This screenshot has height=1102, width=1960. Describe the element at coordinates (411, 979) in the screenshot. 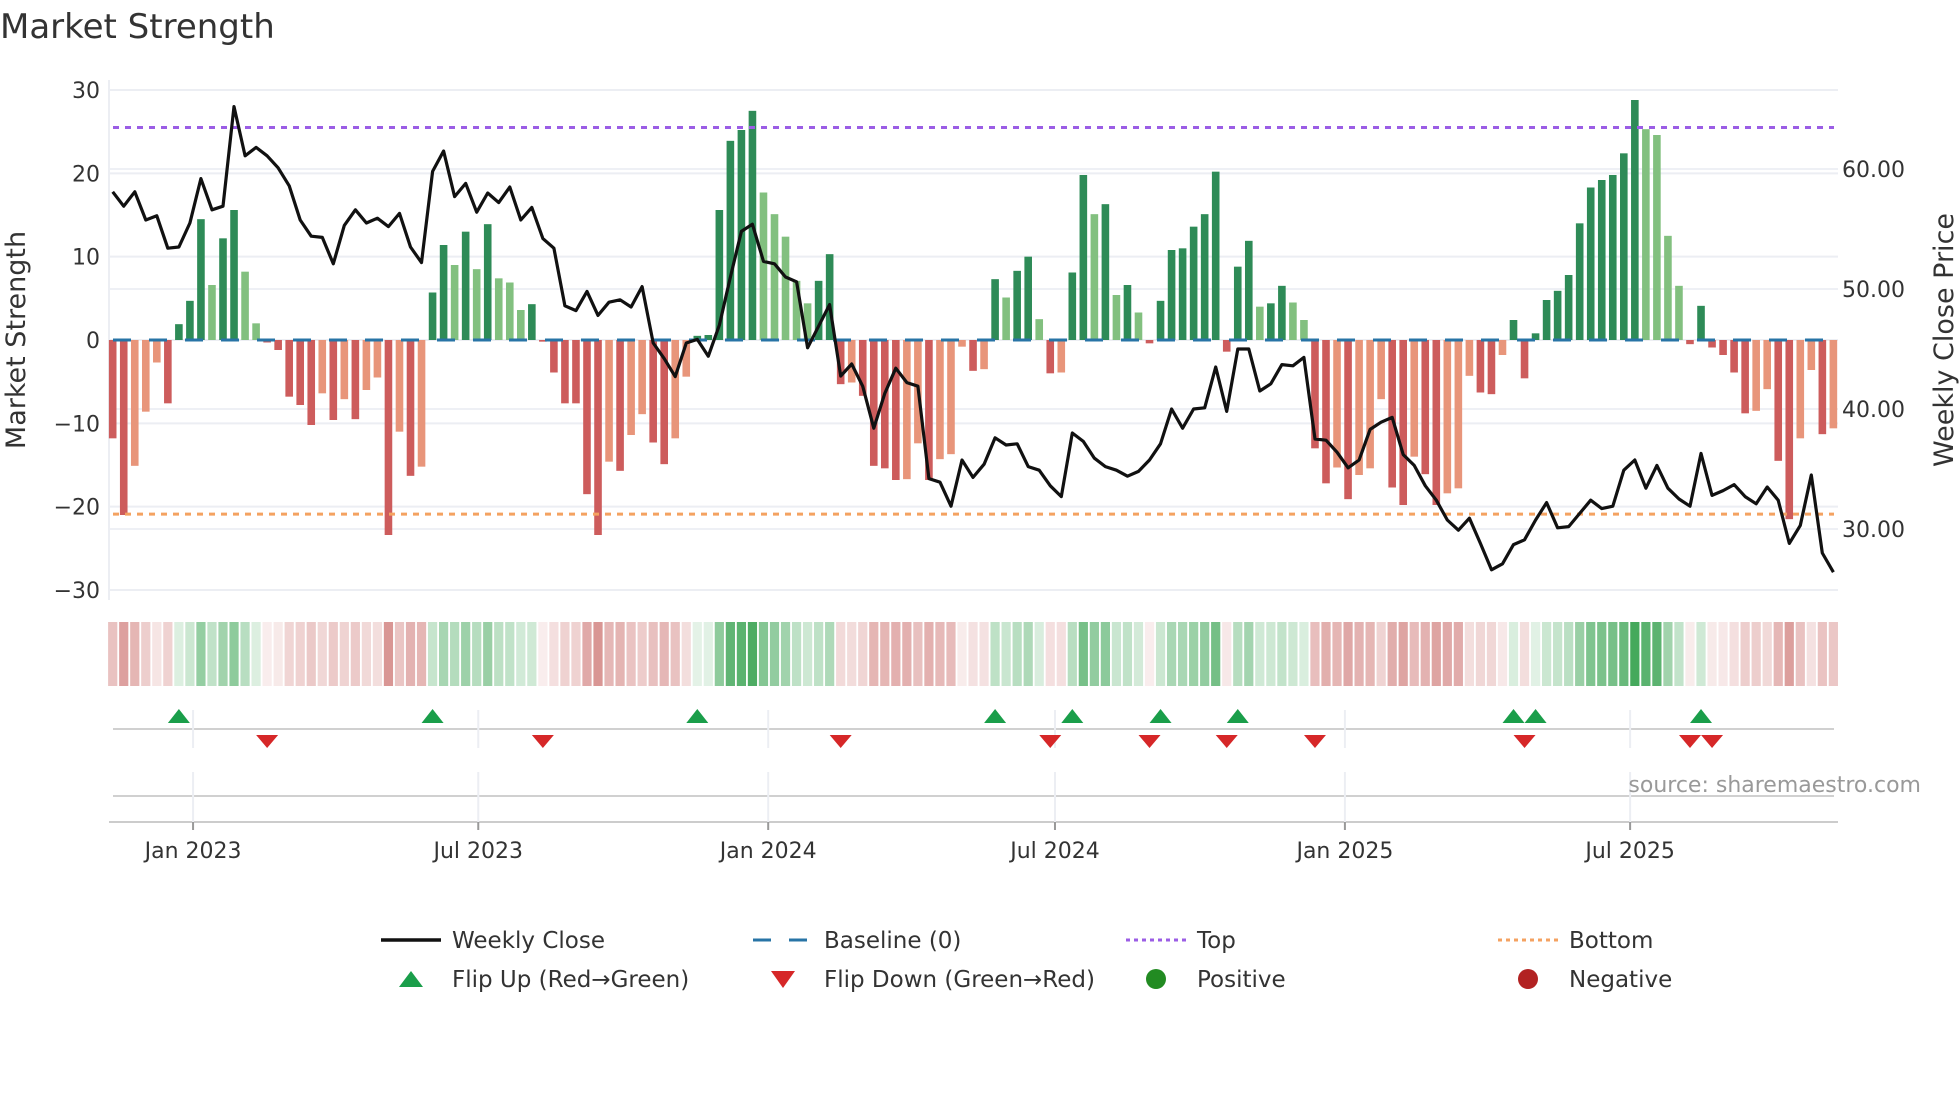

I see `triangle-up-icon` at that location.